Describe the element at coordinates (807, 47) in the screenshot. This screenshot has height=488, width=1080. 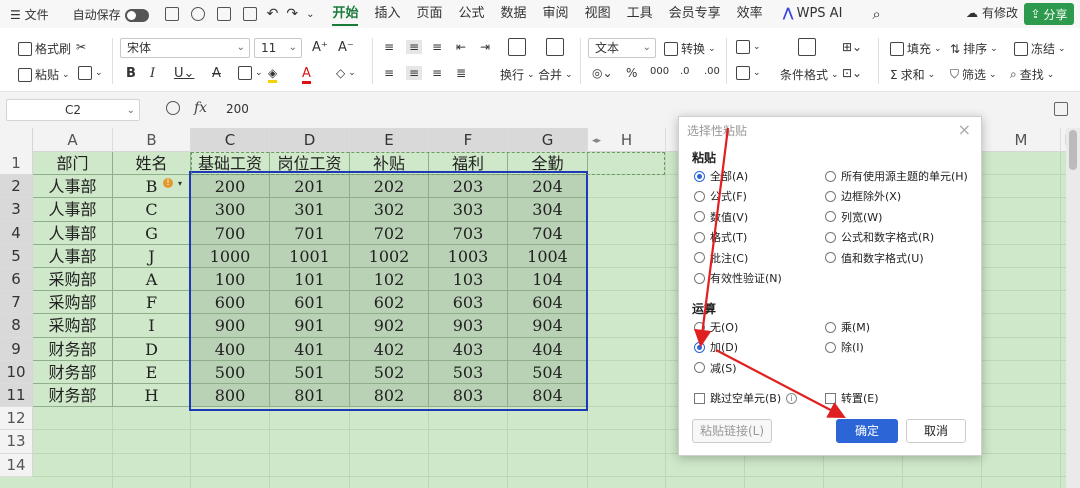
I see `conditional-format-icon` at that location.